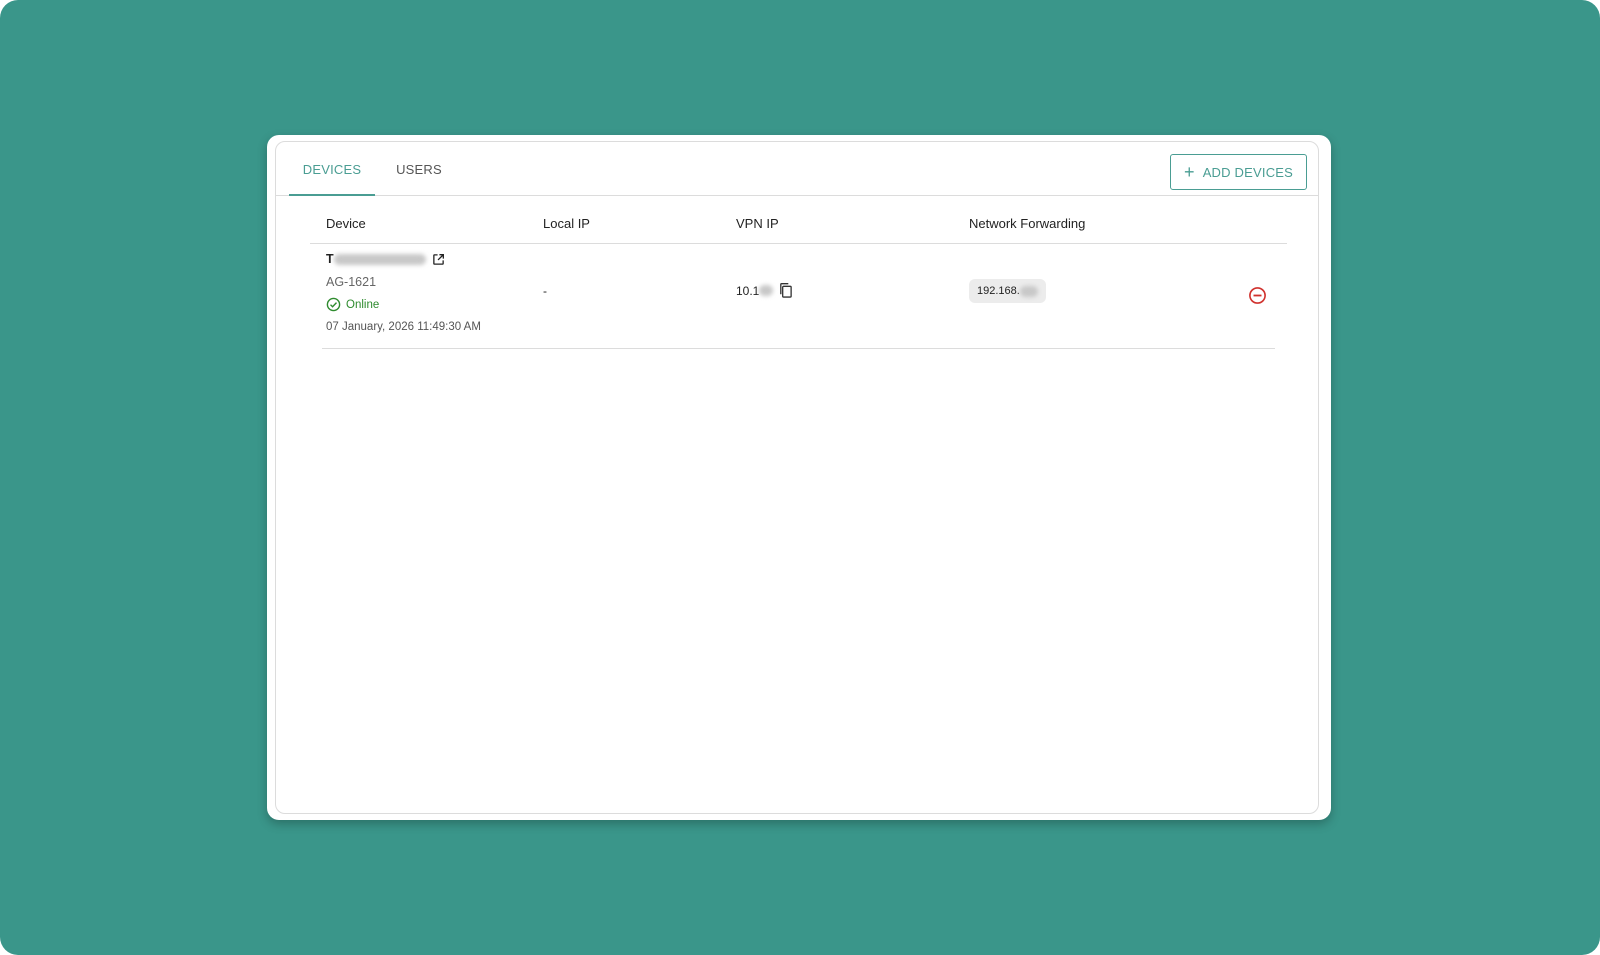 This screenshot has width=1600, height=955. What do you see at coordinates (333, 304) in the screenshot?
I see `check-circle-icon` at bounding box center [333, 304].